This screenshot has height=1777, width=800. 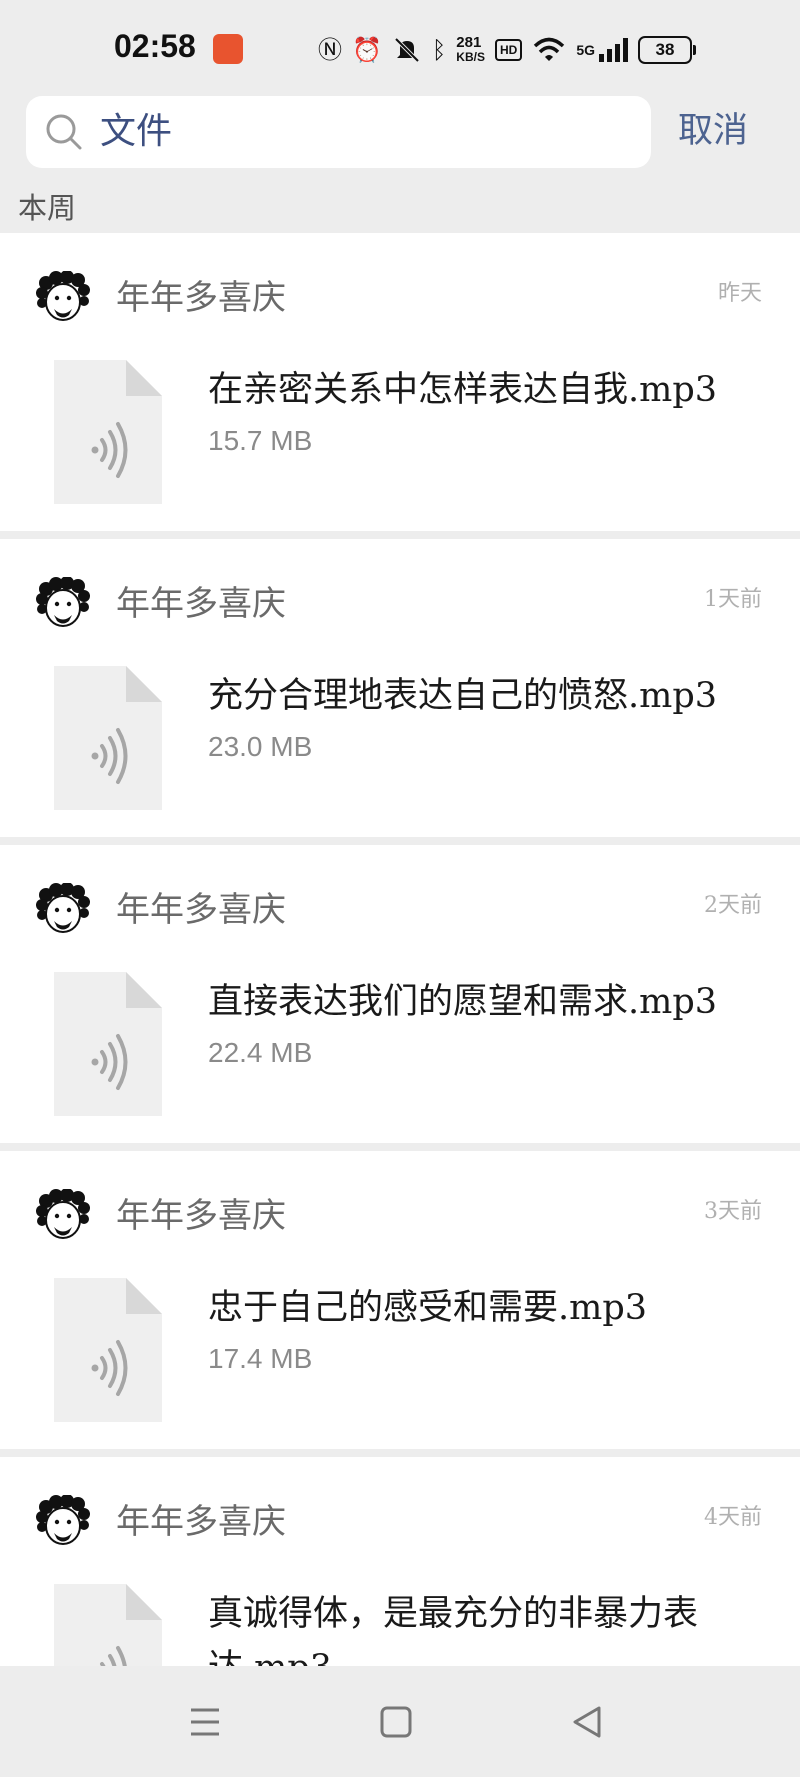 I want to click on status-time: 02:58, so click(x=155, y=46).